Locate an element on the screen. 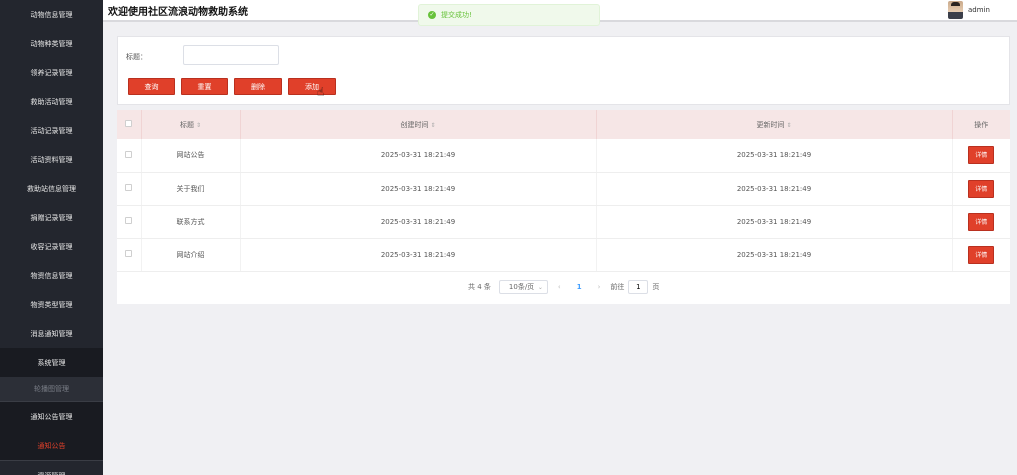 This screenshot has height=475, width=1017. prev-page-button: ‹ is located at coordinates (559, 287).